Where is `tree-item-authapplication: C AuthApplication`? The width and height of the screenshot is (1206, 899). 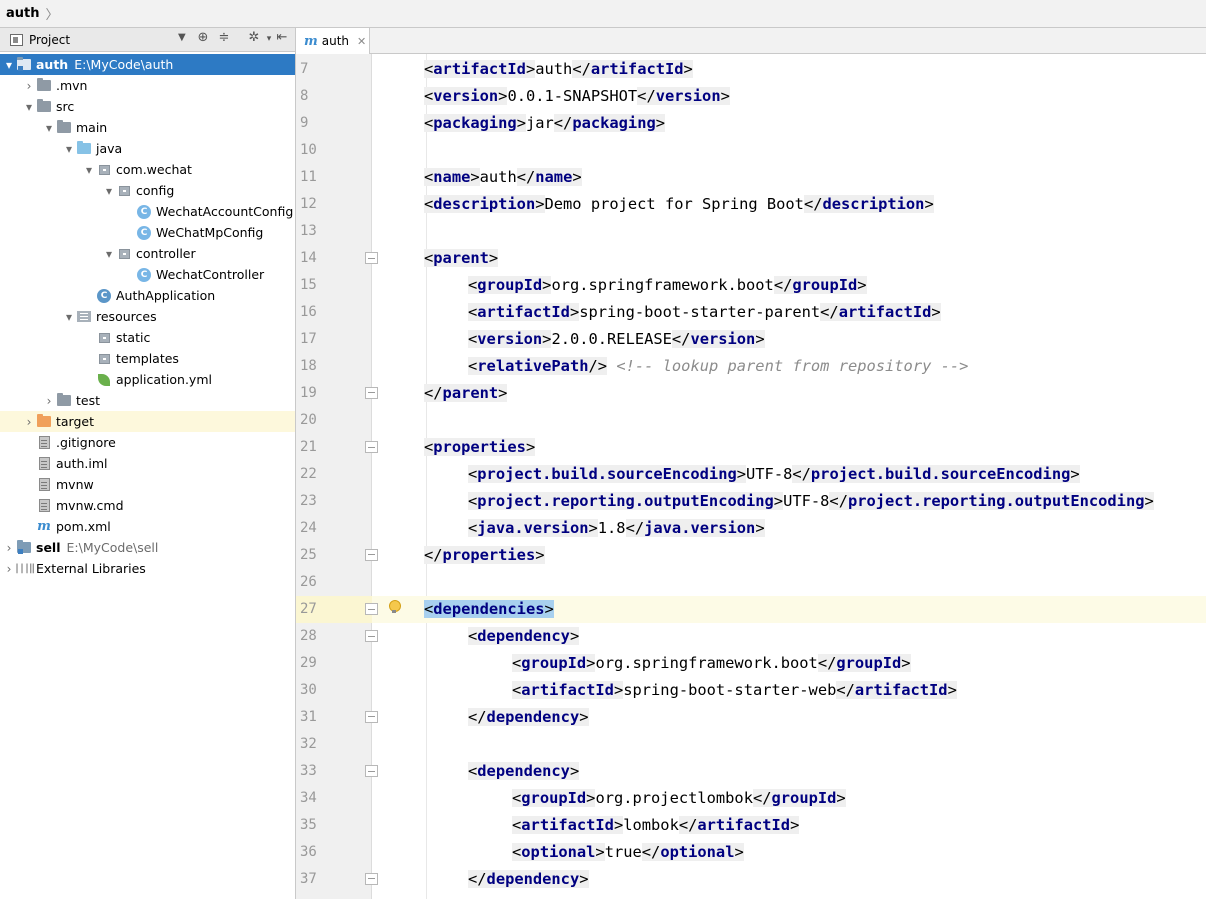
tree-item-authapplication: C AuthApplication is located at coordinates (147, 295).